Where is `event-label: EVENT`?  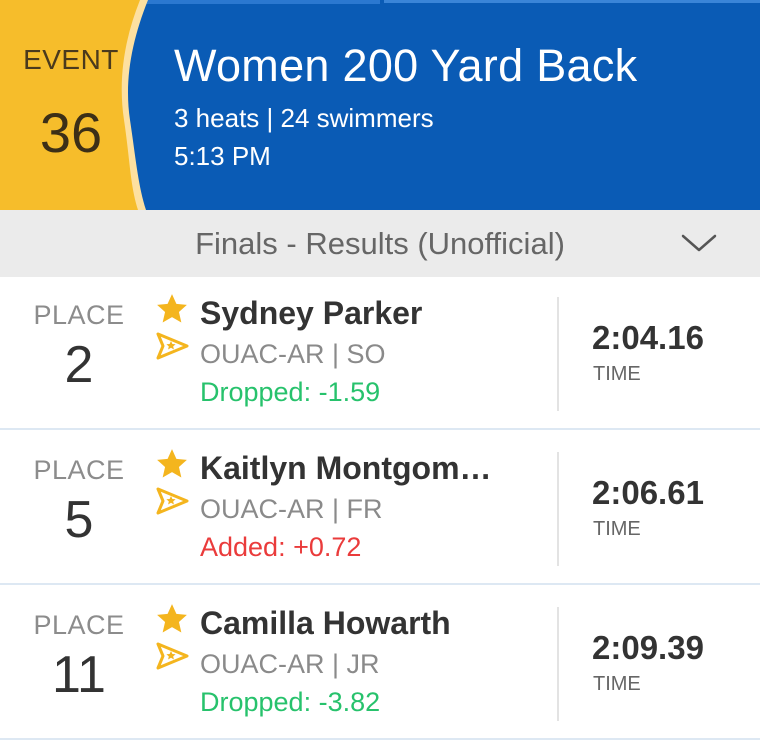 event-label: EVENT is located at coordinates (71, 59).